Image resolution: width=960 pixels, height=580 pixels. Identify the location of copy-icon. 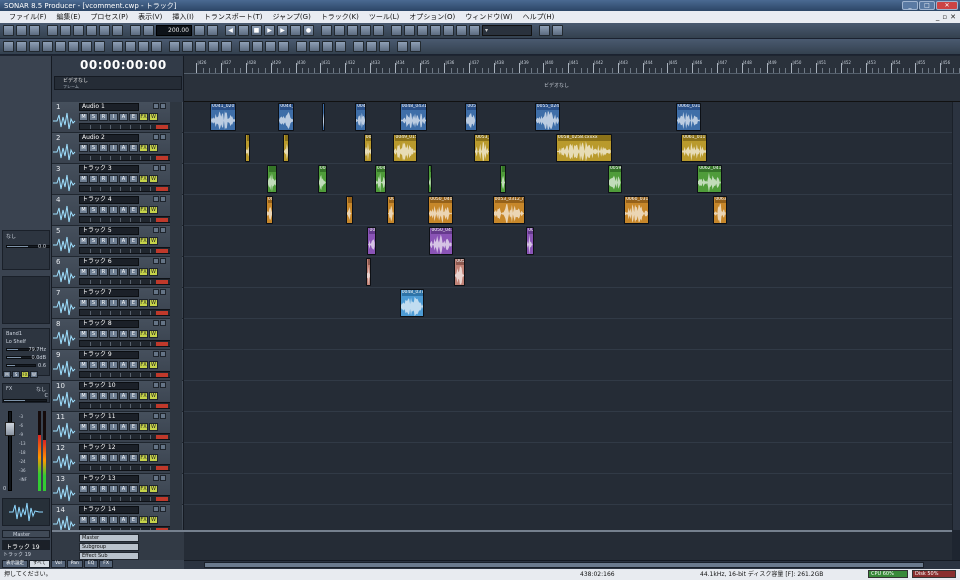
(65, 30).